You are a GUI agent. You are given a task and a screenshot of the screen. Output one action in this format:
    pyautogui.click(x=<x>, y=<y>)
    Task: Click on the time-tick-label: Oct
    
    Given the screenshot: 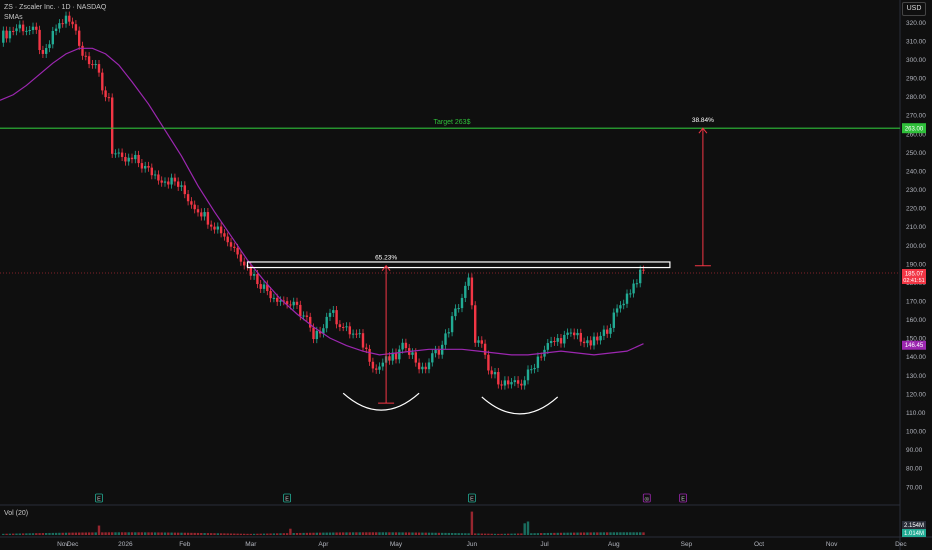 What is the action you would take?
    pyautogui.click(x=759, y=544)
    